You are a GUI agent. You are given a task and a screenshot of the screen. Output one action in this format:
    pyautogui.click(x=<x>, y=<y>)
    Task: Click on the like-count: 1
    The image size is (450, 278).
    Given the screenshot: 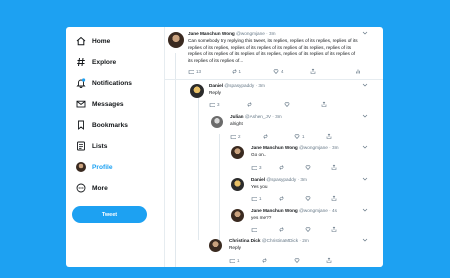 What is the action you would take?
    pyautogui.click(x=303, y=136)
    